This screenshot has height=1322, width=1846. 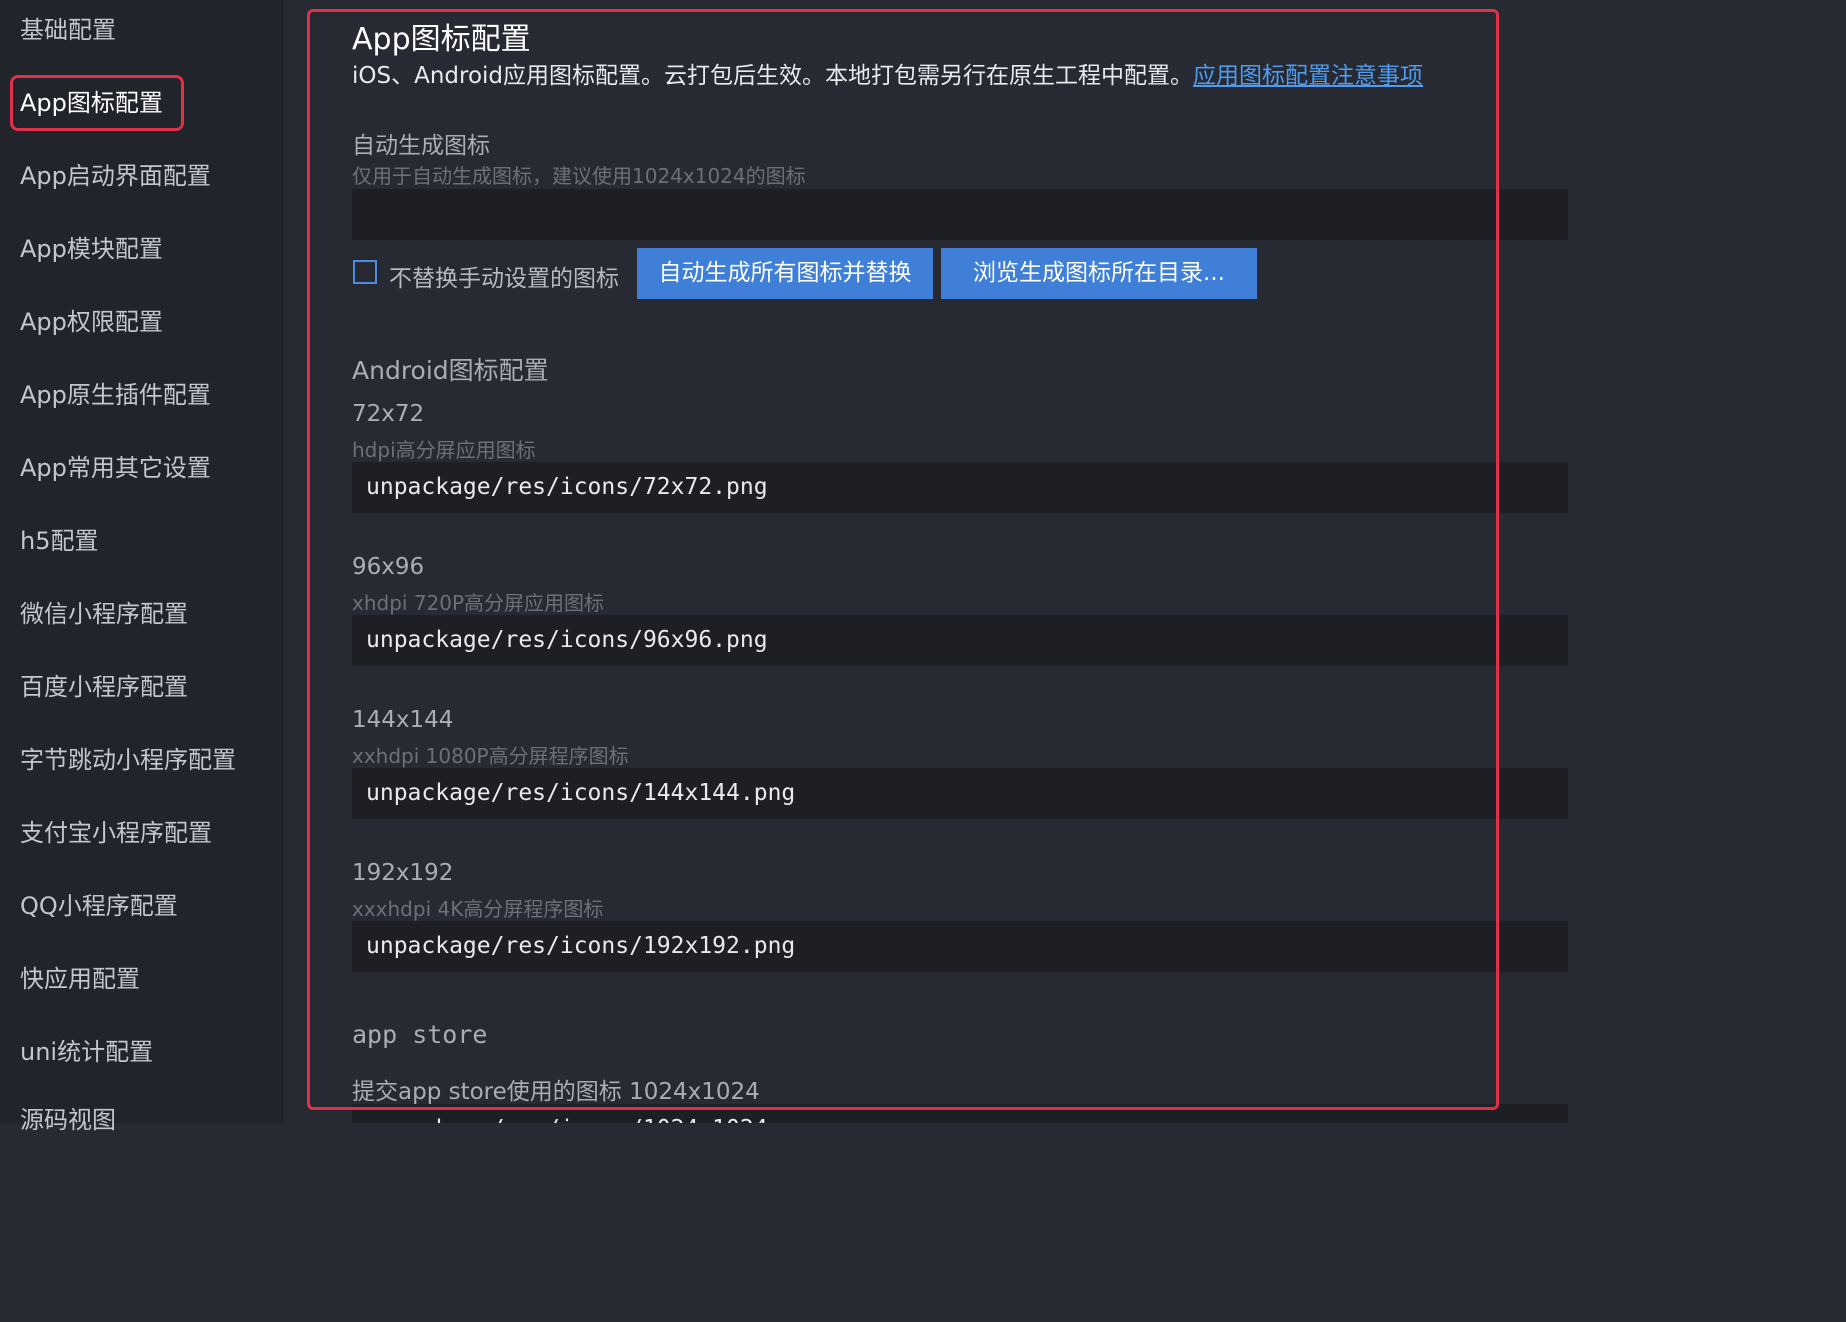 I want to click on icon-hint-144: xxhdpi 1080P高分屏程序图标, so click(x=490, y=756).